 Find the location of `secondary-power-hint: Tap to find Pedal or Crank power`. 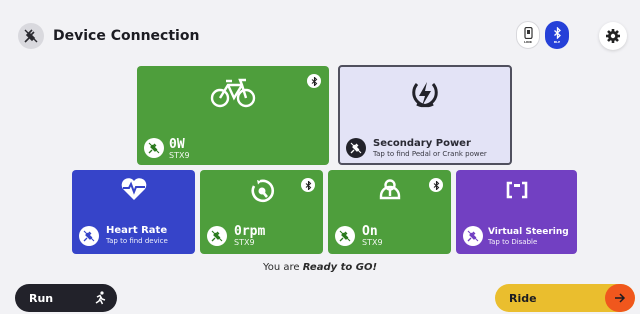

secondary-power-hint: Tap to find Pedal or Crank power is located at coordinates (430, 154).